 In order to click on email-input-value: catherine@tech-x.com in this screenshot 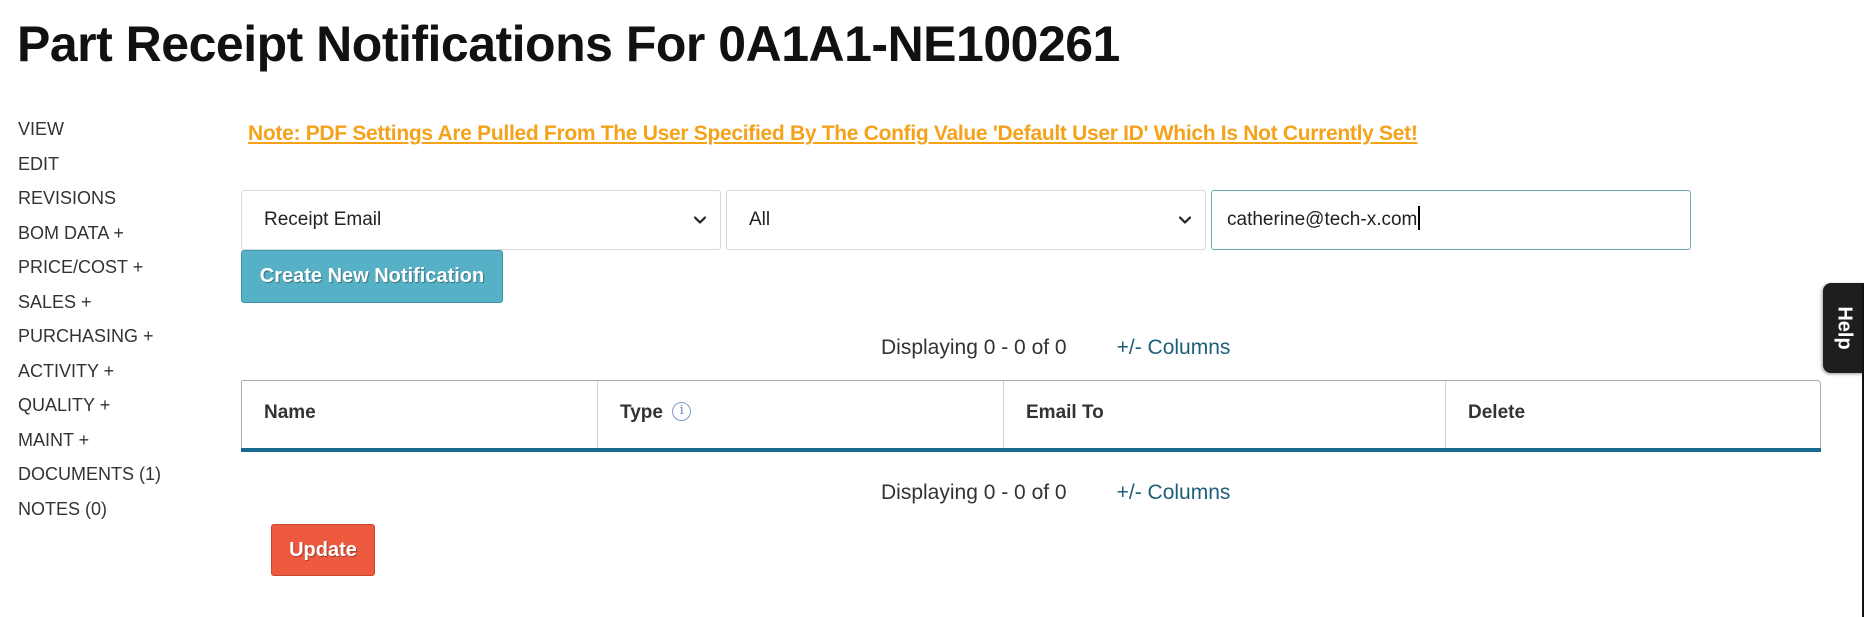, I will do `click(1322, 219)`.